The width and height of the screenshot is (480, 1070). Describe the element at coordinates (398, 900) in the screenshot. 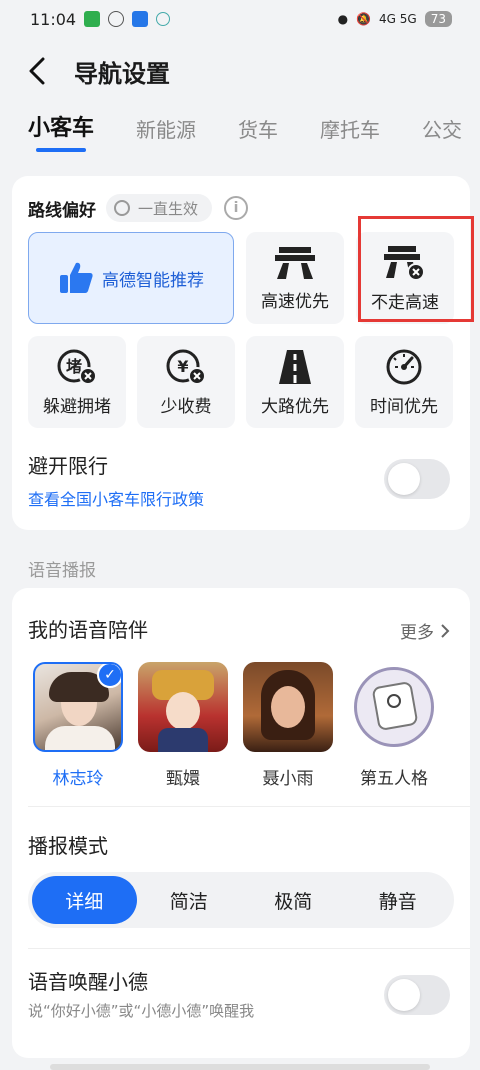

I see `mode-mute: 静音` at that location.